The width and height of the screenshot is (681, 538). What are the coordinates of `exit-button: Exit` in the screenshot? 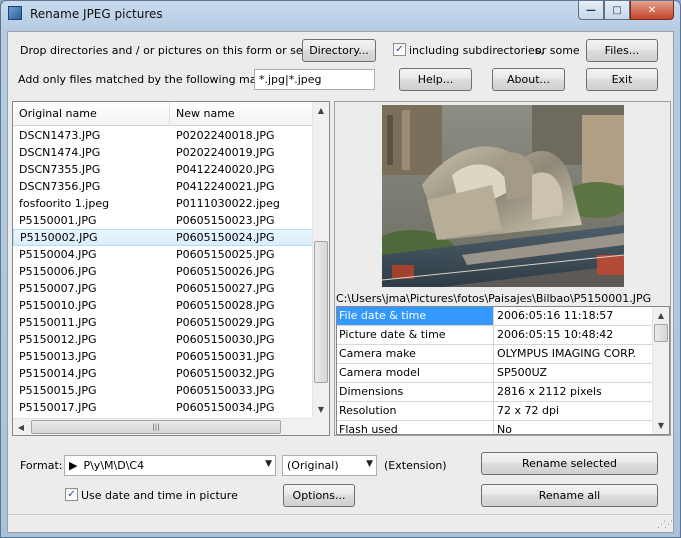 It's located at (622, 79).